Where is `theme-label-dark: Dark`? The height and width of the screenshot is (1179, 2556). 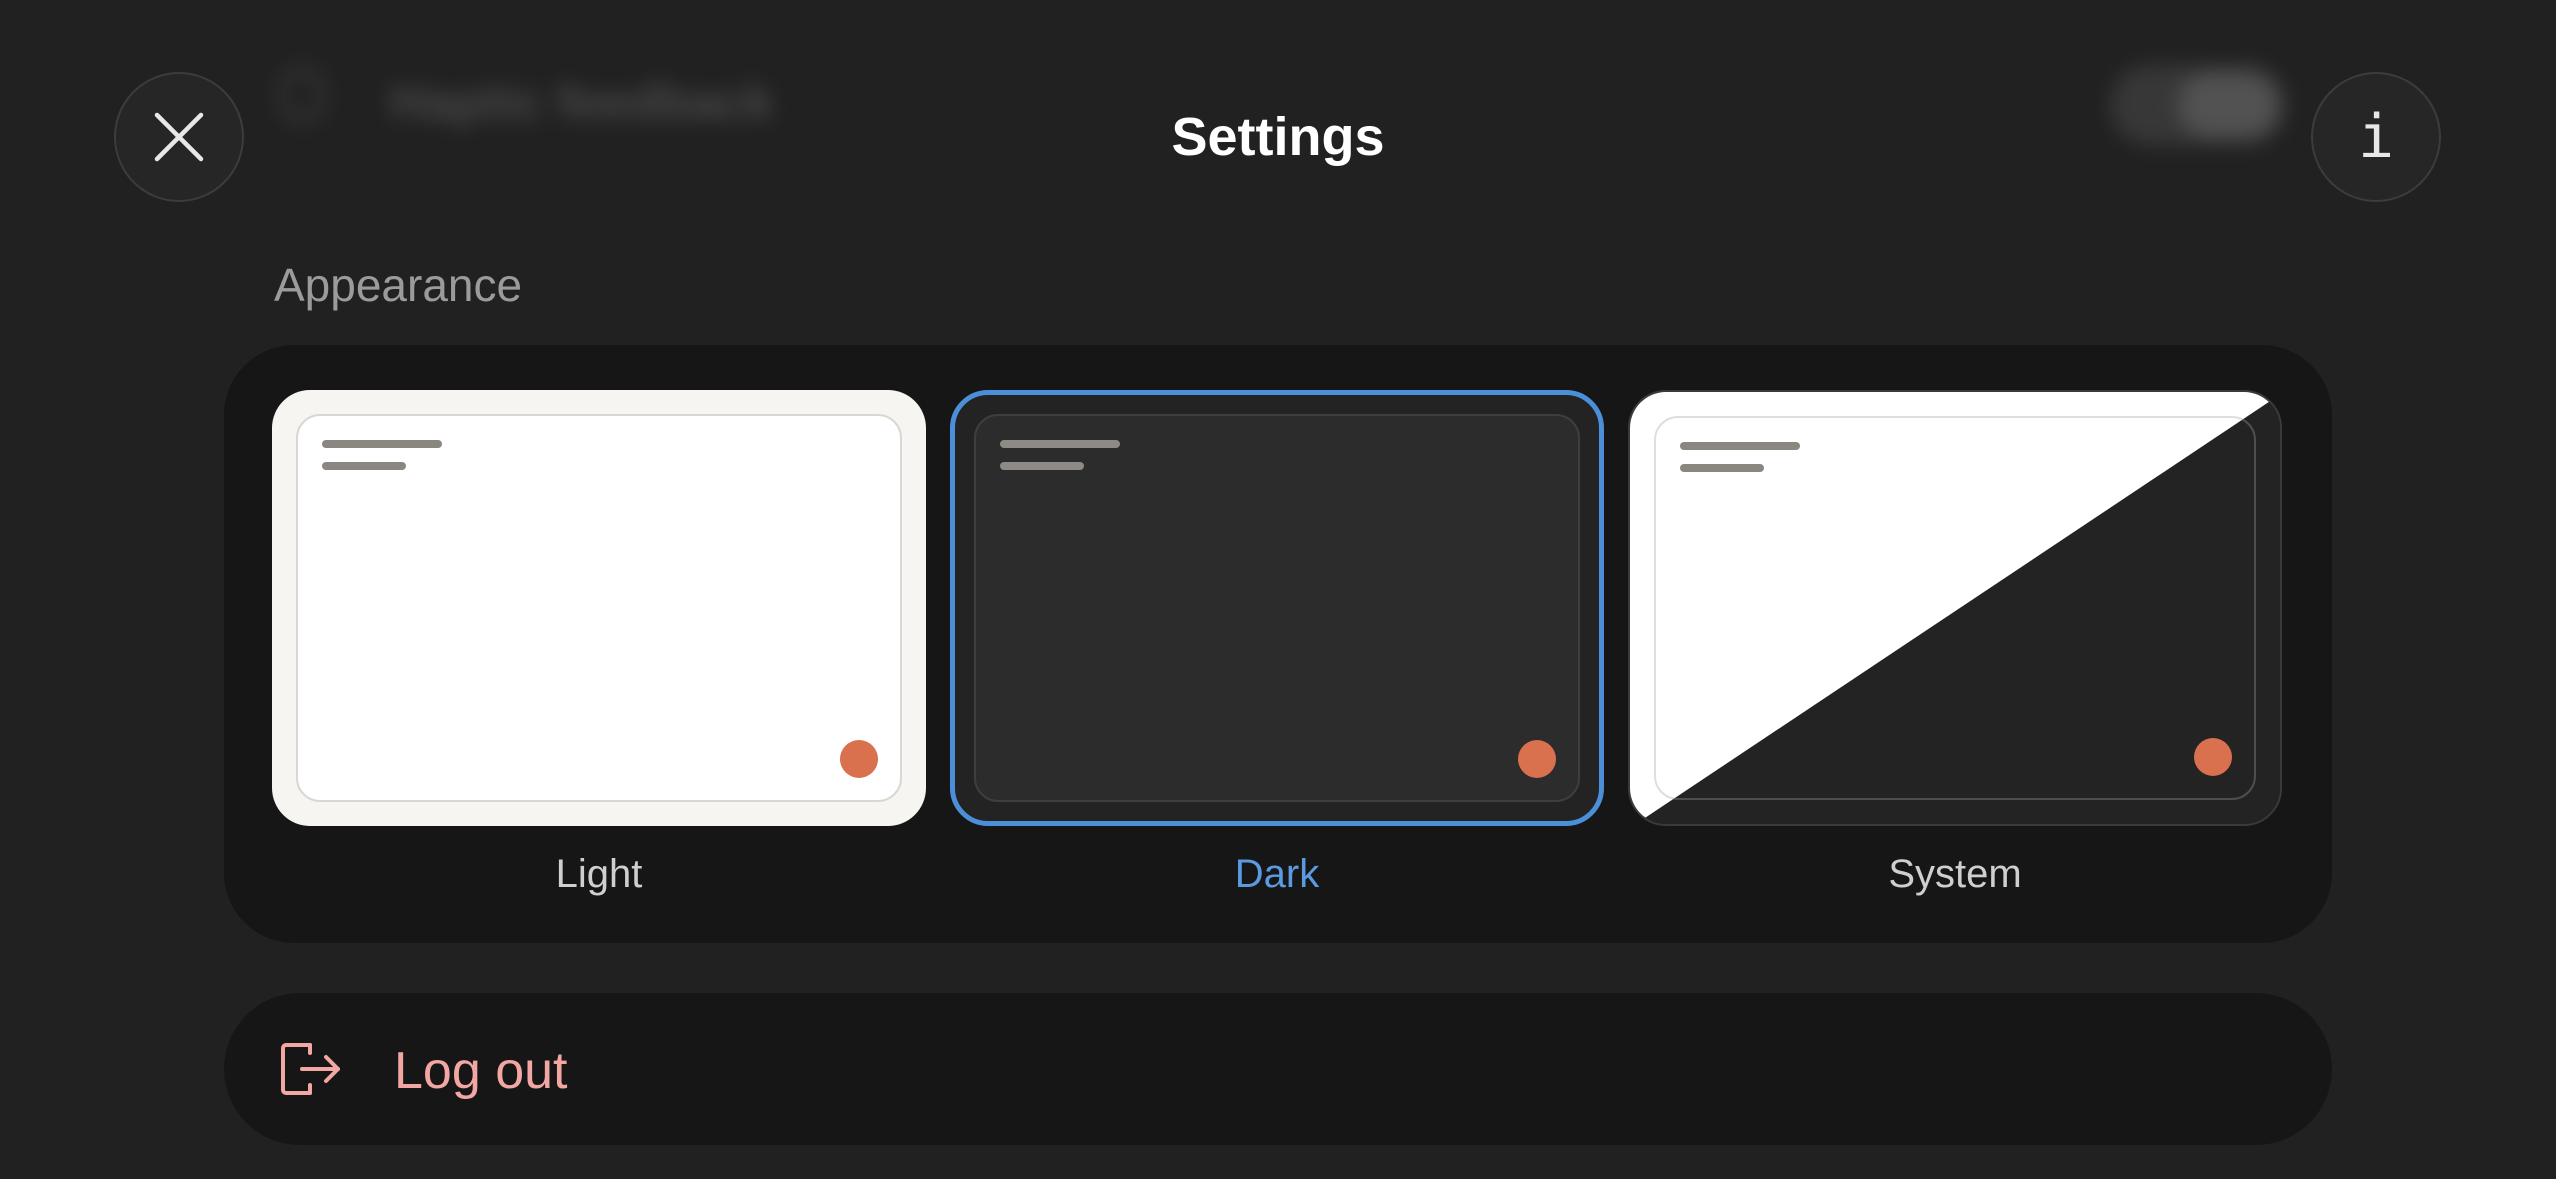
theme-label-dark: Dark is located at coordinates (1277, 874).